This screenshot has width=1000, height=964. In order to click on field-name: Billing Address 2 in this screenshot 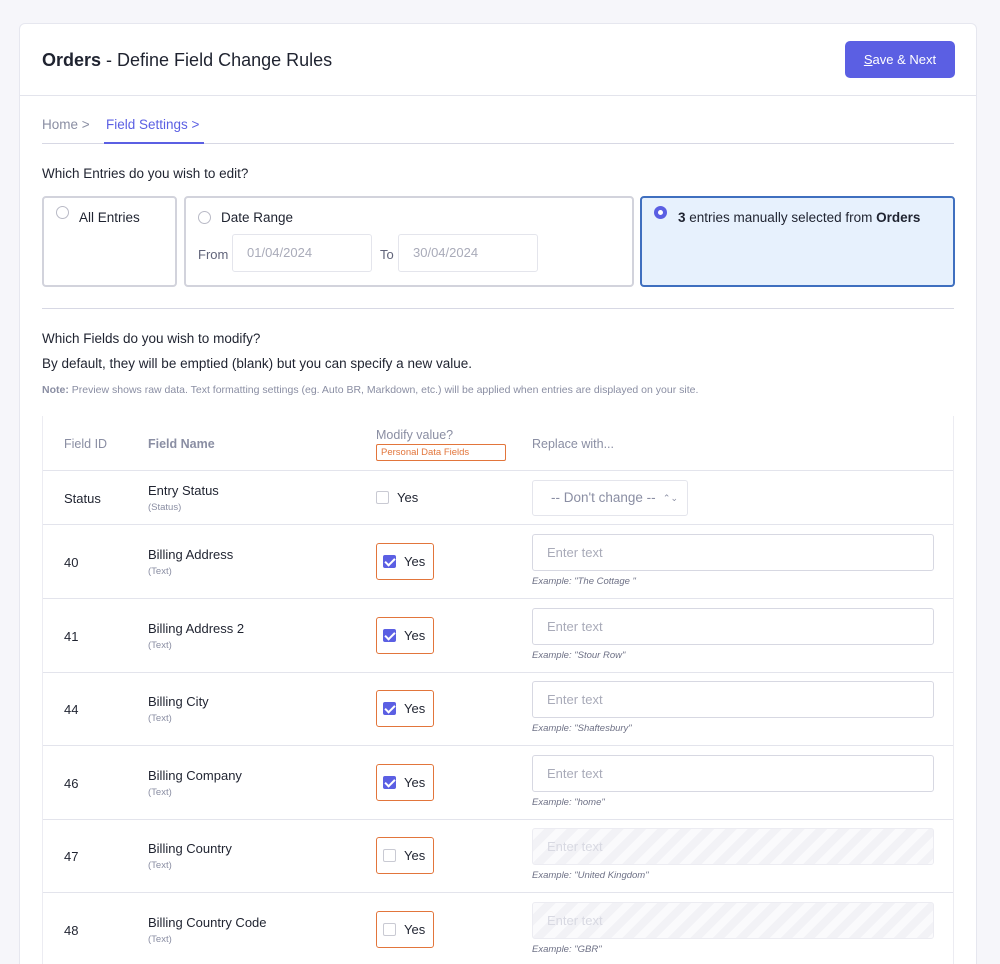, I will do `click(196, 628)`.